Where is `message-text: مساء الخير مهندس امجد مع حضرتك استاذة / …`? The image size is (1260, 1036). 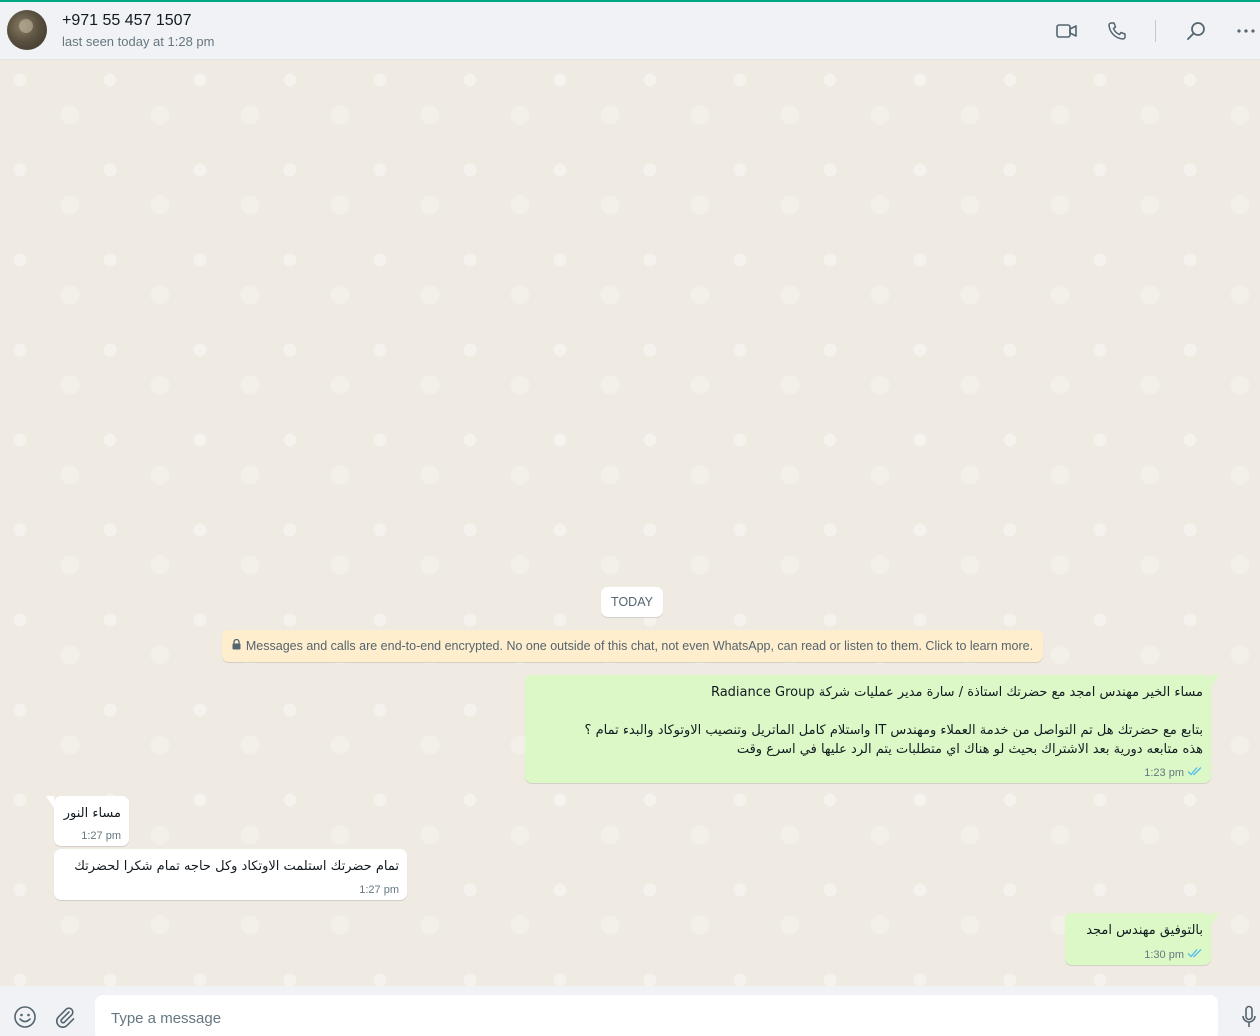 message-text: مساء الخير مهندس امجد مع حضرتك استاذة / … is located at coordinates (893, 721).